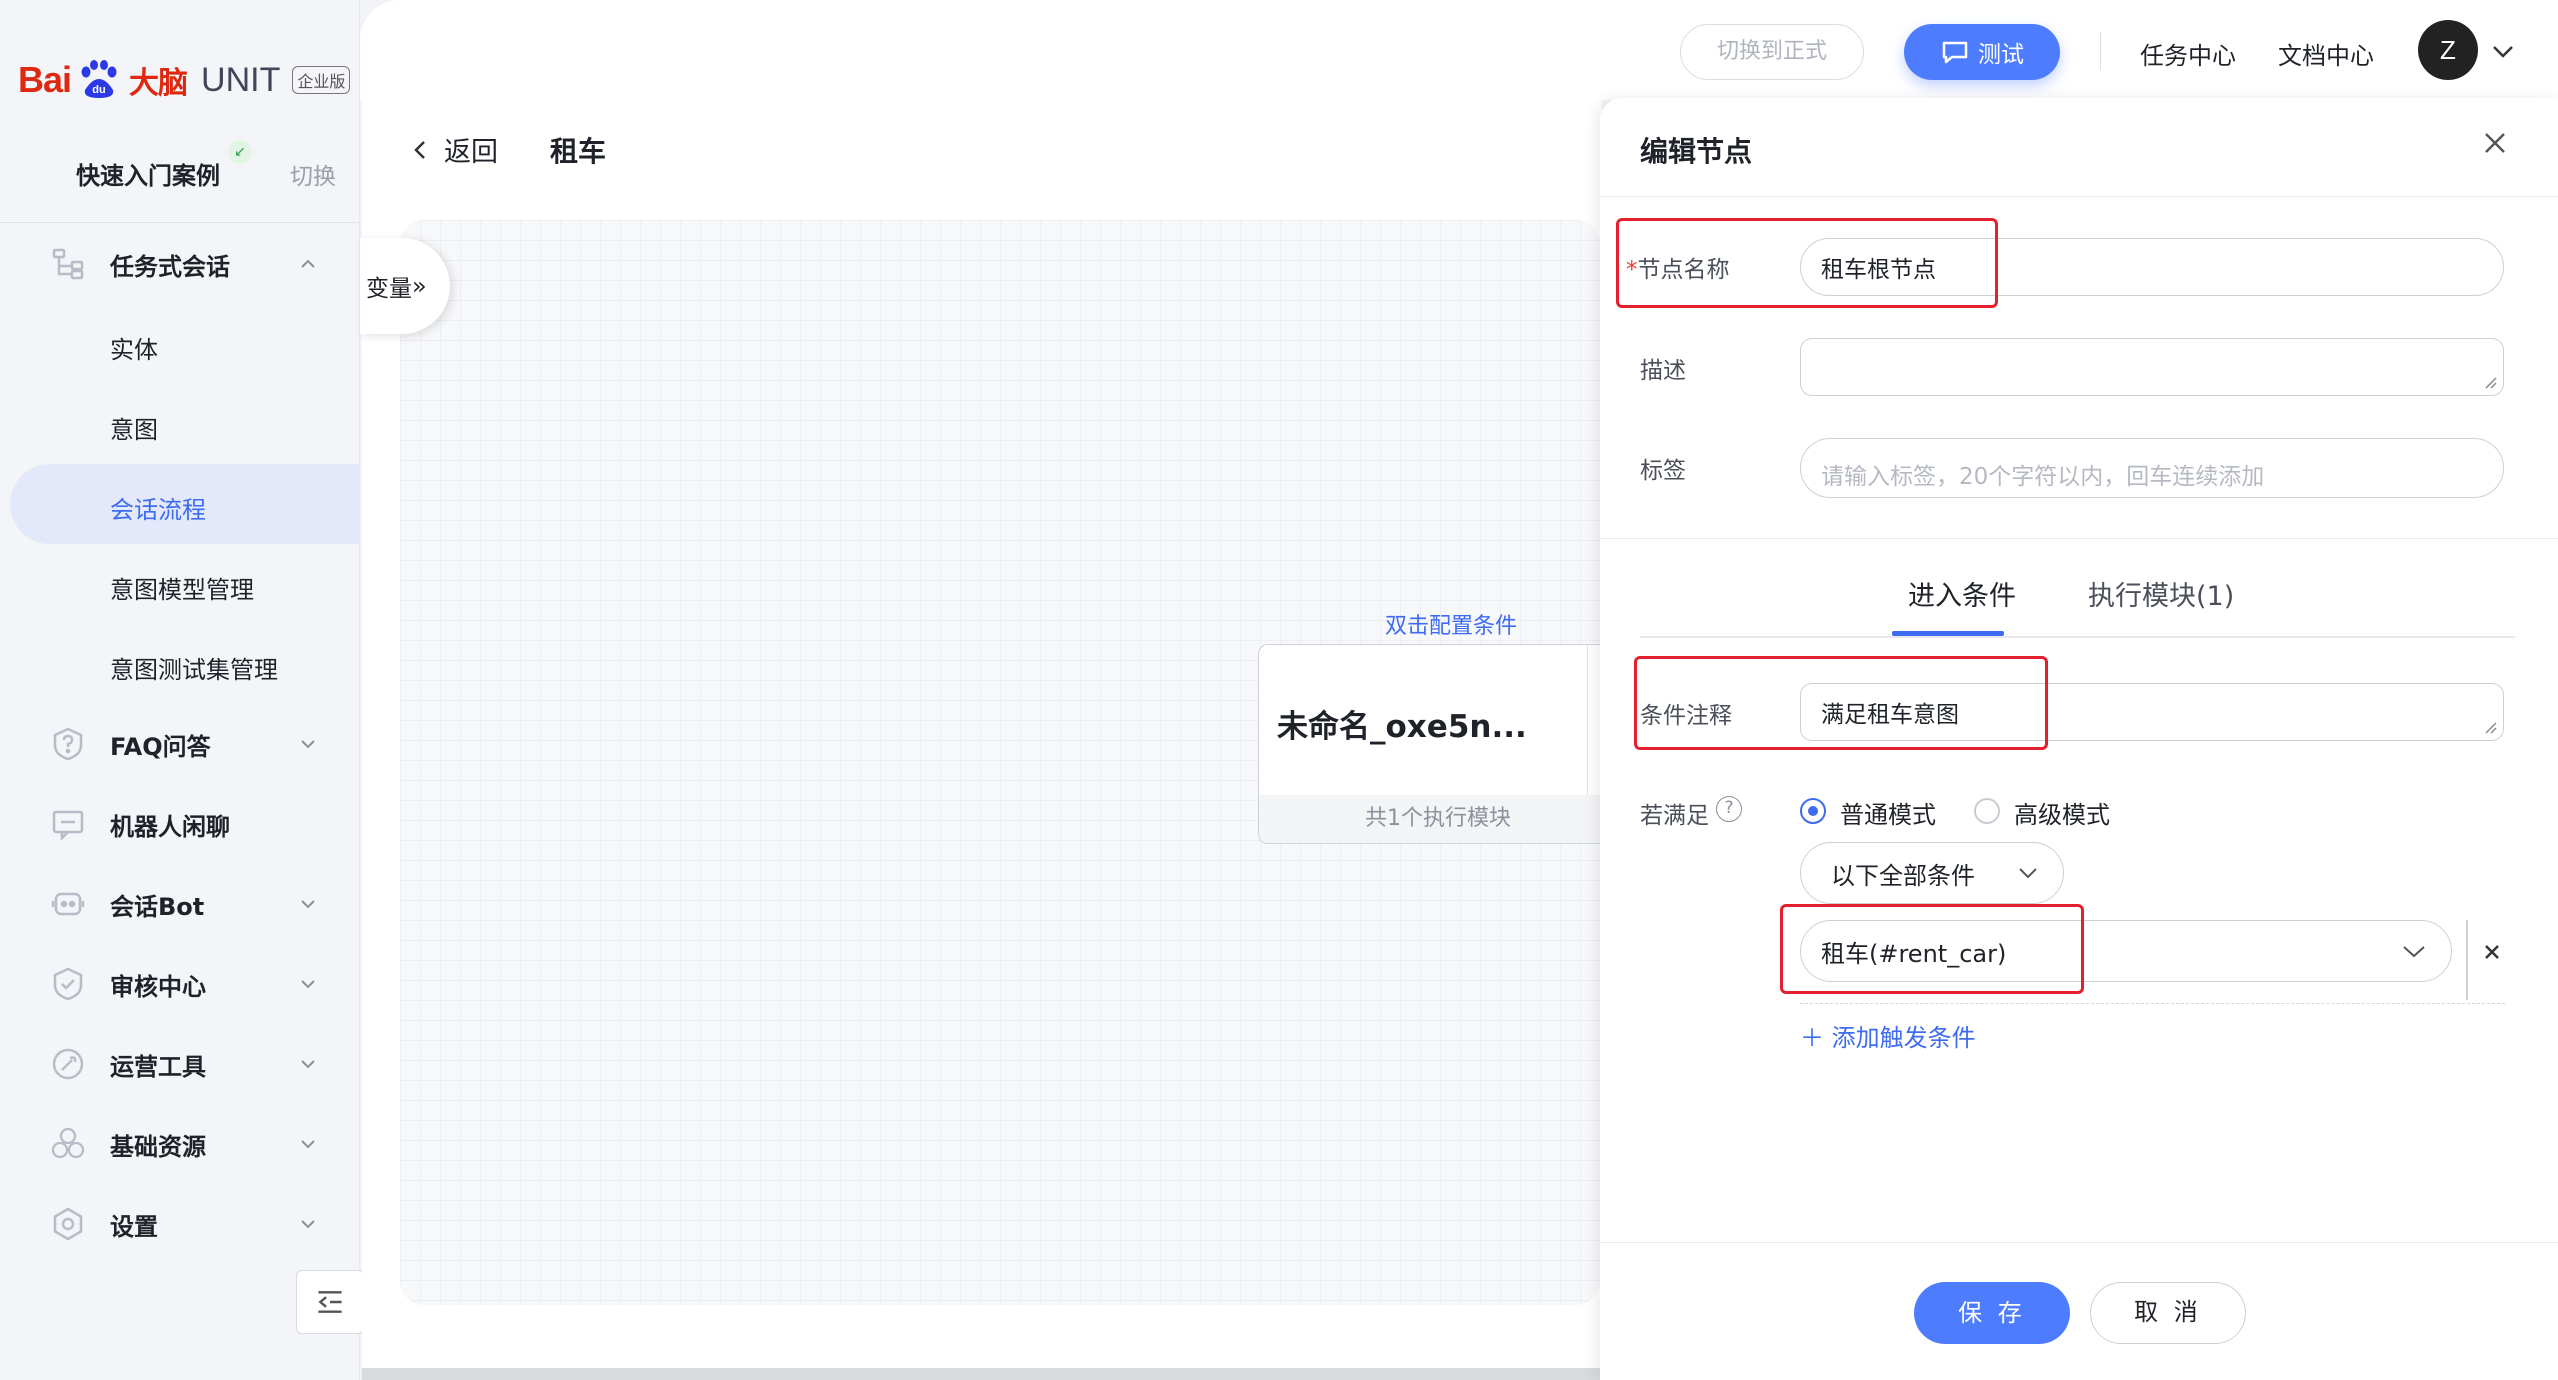 The height and width of the screenshot is (1380, 2558). I want to click on panel-header-divider, so click(2079, 196).